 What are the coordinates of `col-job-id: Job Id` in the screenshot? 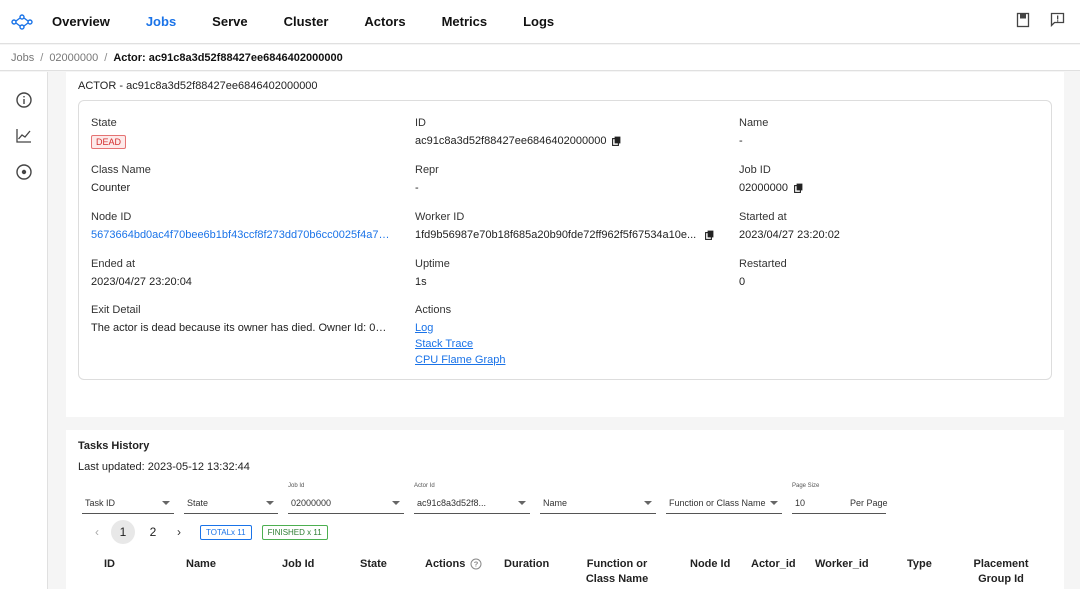 It's located at (298, 564).